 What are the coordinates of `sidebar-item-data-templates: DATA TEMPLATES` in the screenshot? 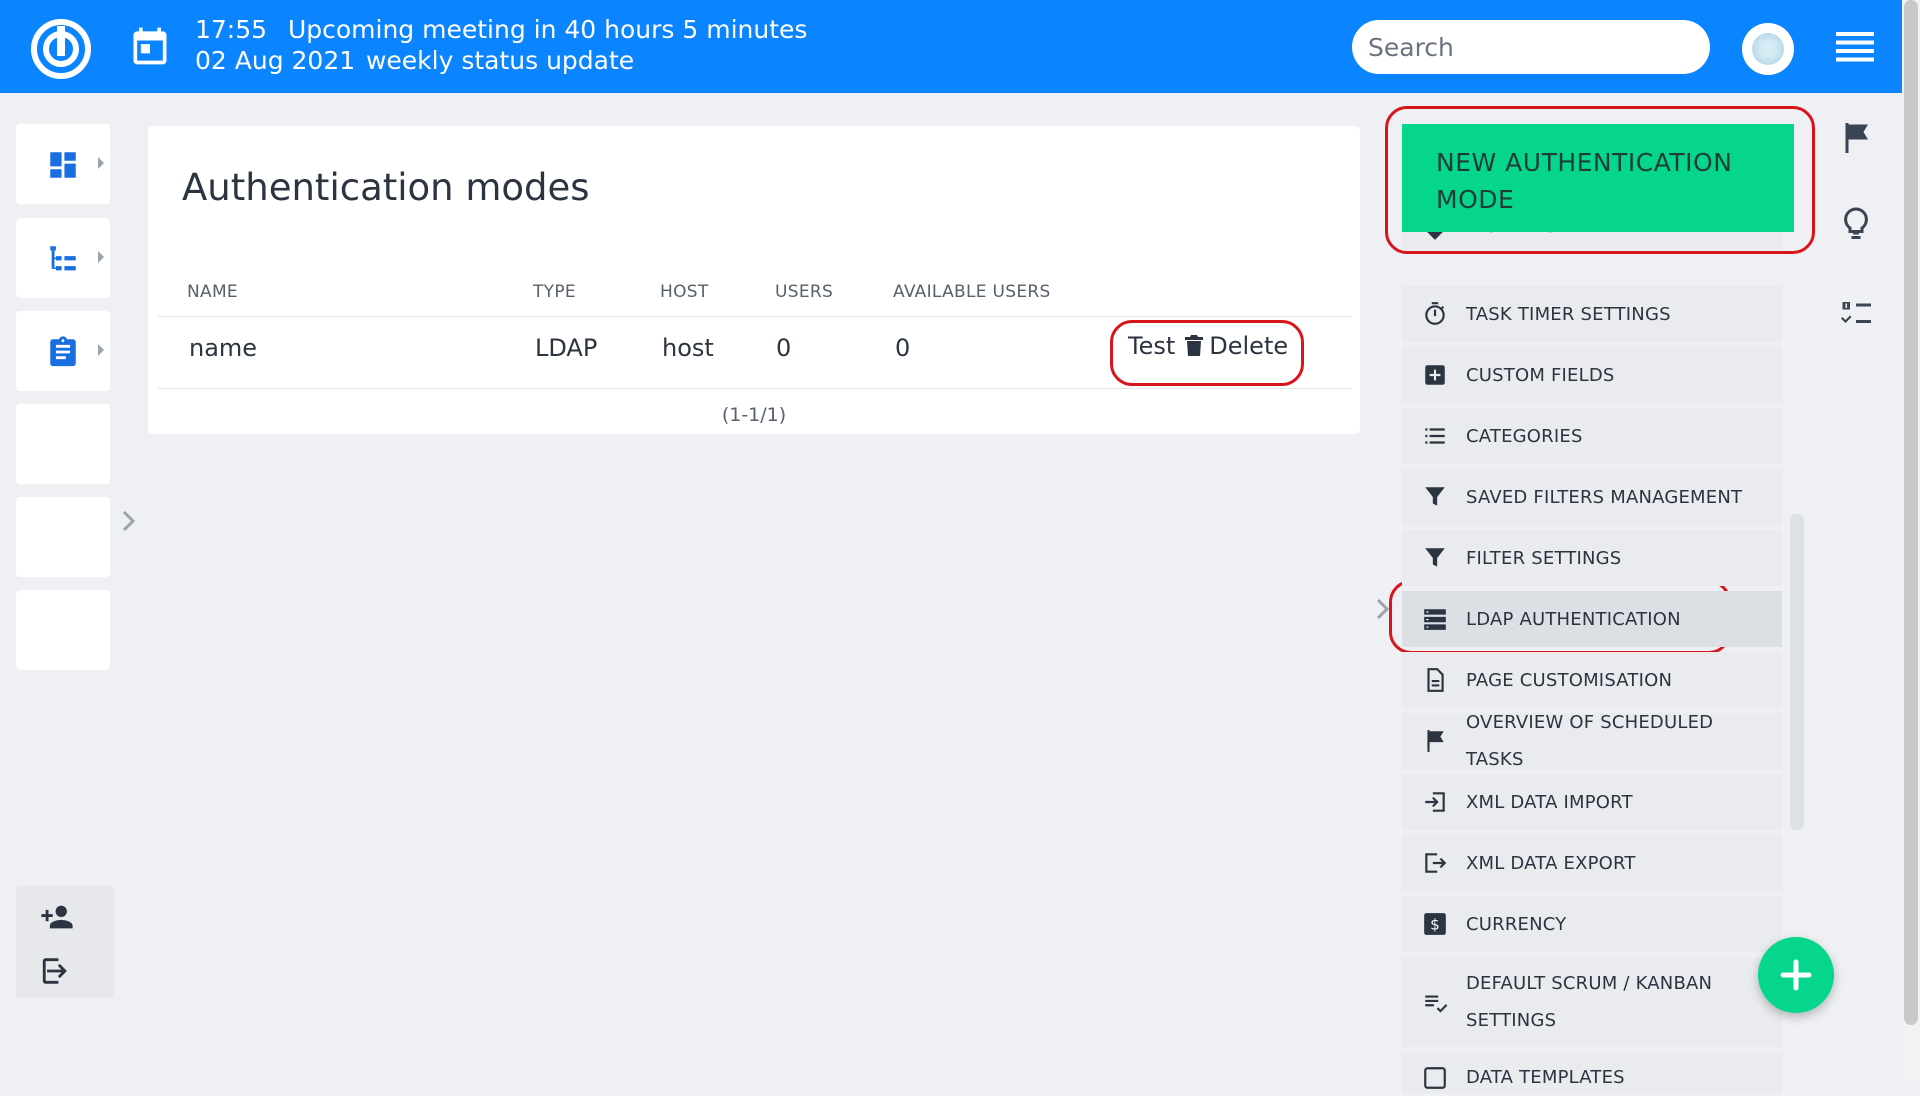 It's located at (1592, 1073).